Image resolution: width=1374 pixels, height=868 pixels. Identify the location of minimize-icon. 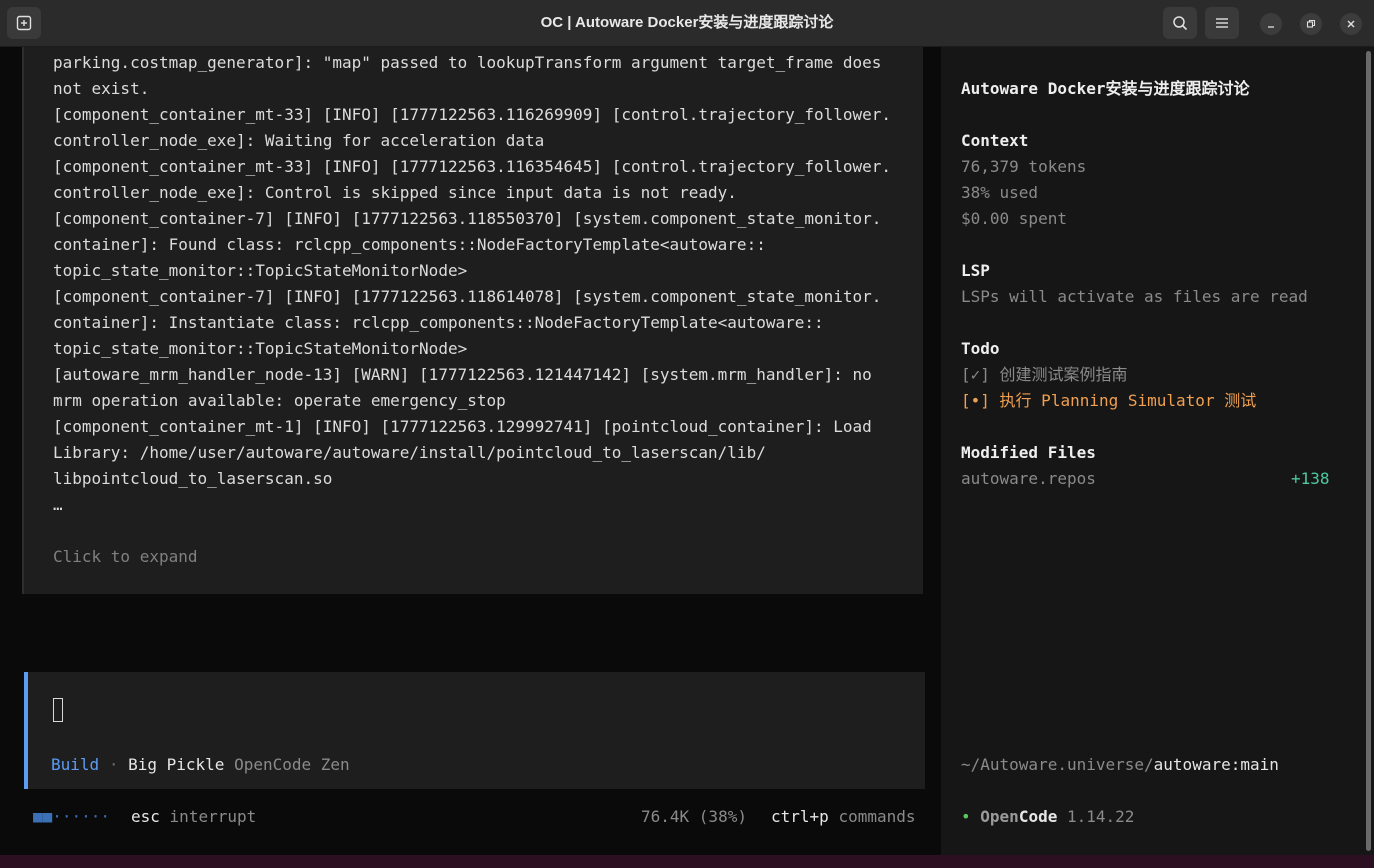
(1271, 27).